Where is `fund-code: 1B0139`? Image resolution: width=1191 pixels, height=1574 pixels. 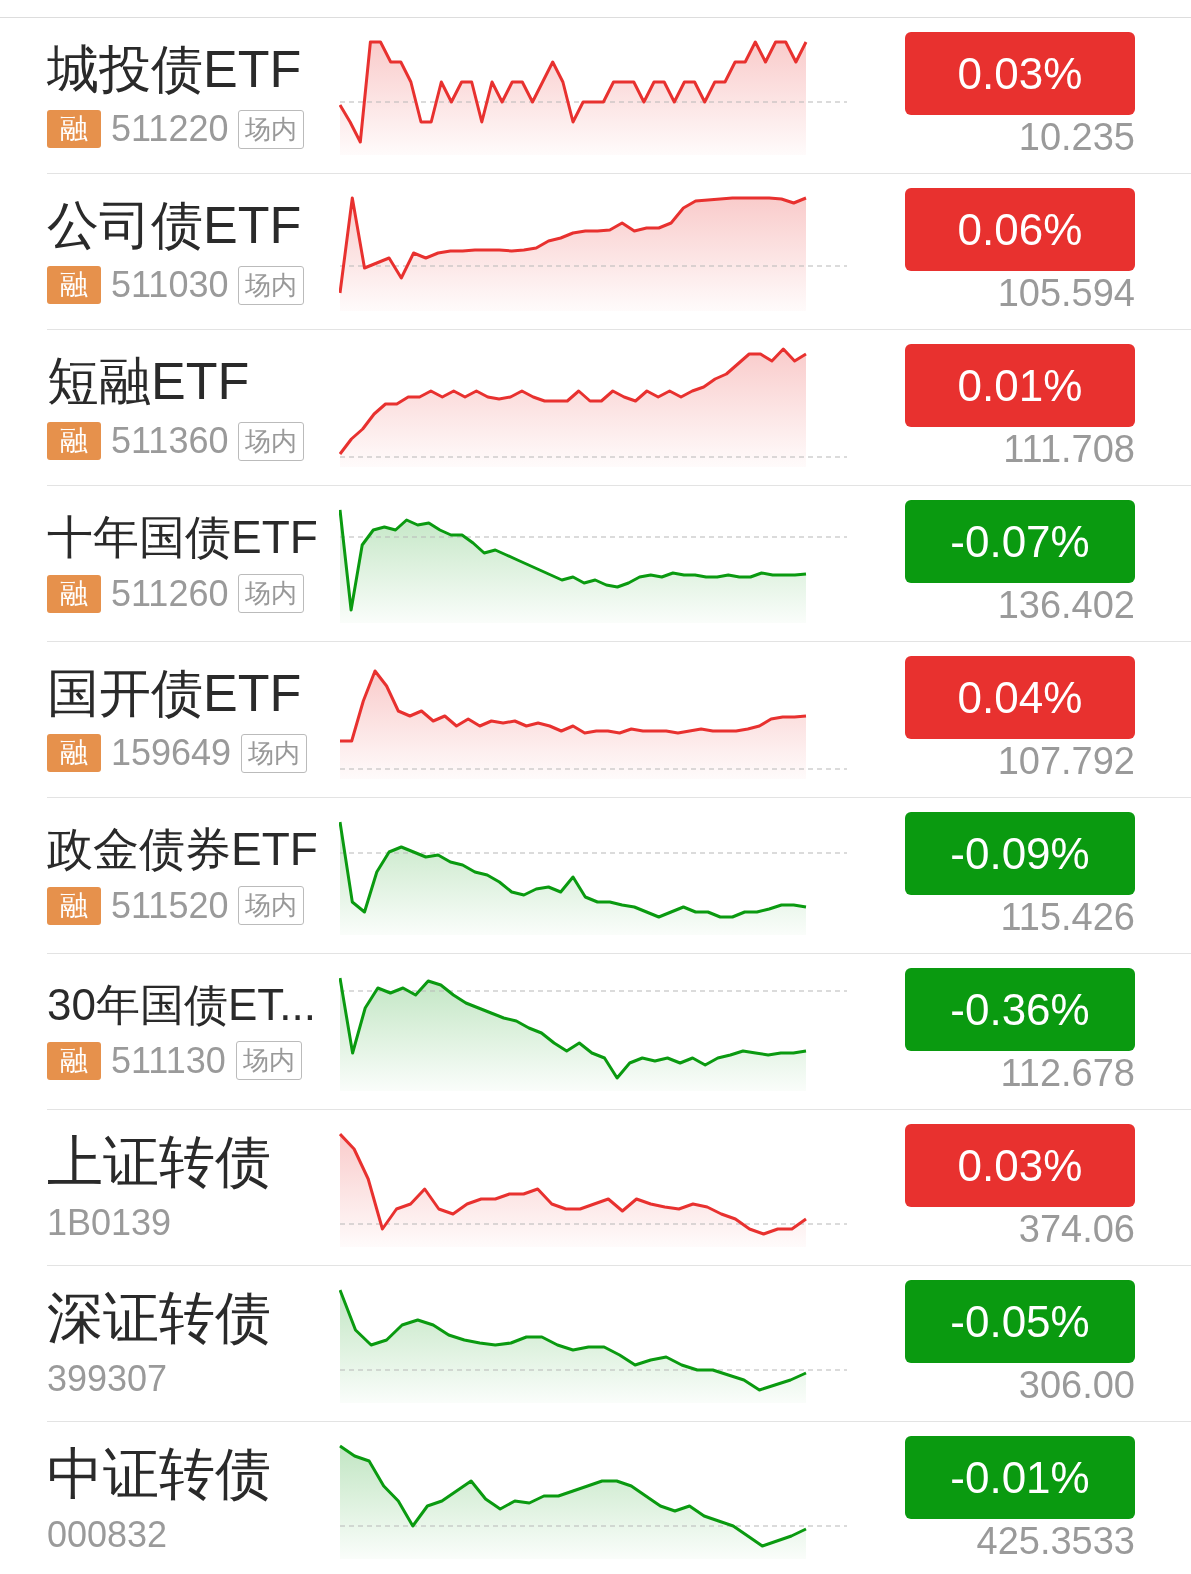
fund-code: 1B0139 is located at coordinates (109, 1223).